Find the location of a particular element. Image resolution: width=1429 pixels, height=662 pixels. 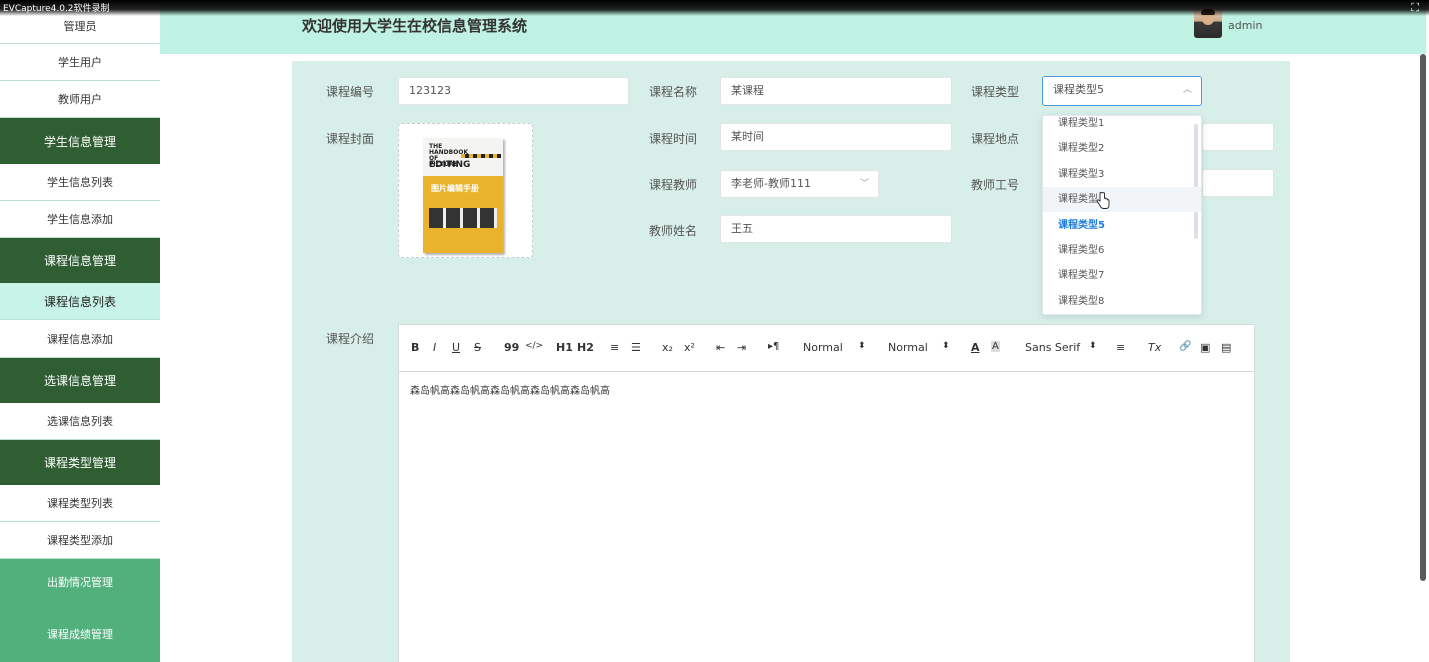

cover-upload: THE HANDBOOK OF PICTURE EDITING 图片编辑手册 is located at coordinates (465, 190).